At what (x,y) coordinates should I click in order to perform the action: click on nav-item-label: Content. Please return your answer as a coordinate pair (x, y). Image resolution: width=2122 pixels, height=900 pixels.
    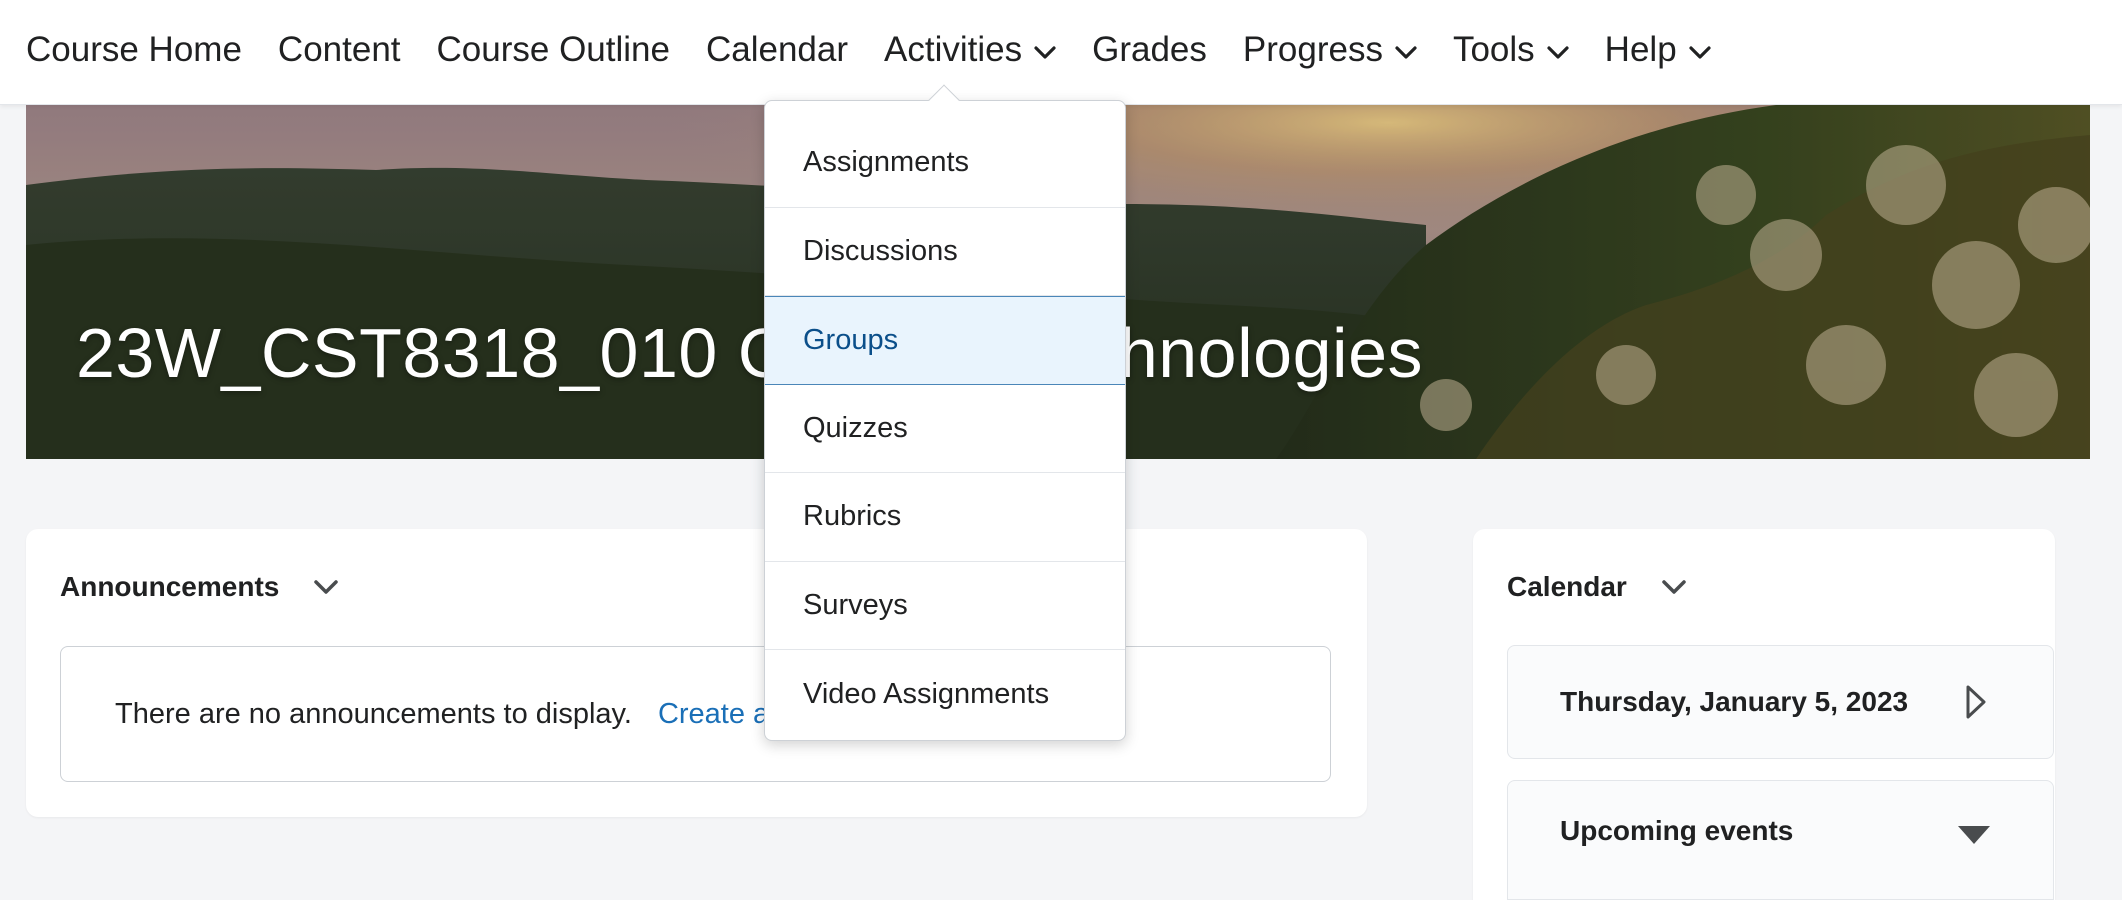
    Looking at the image, I should click on (339, 49).